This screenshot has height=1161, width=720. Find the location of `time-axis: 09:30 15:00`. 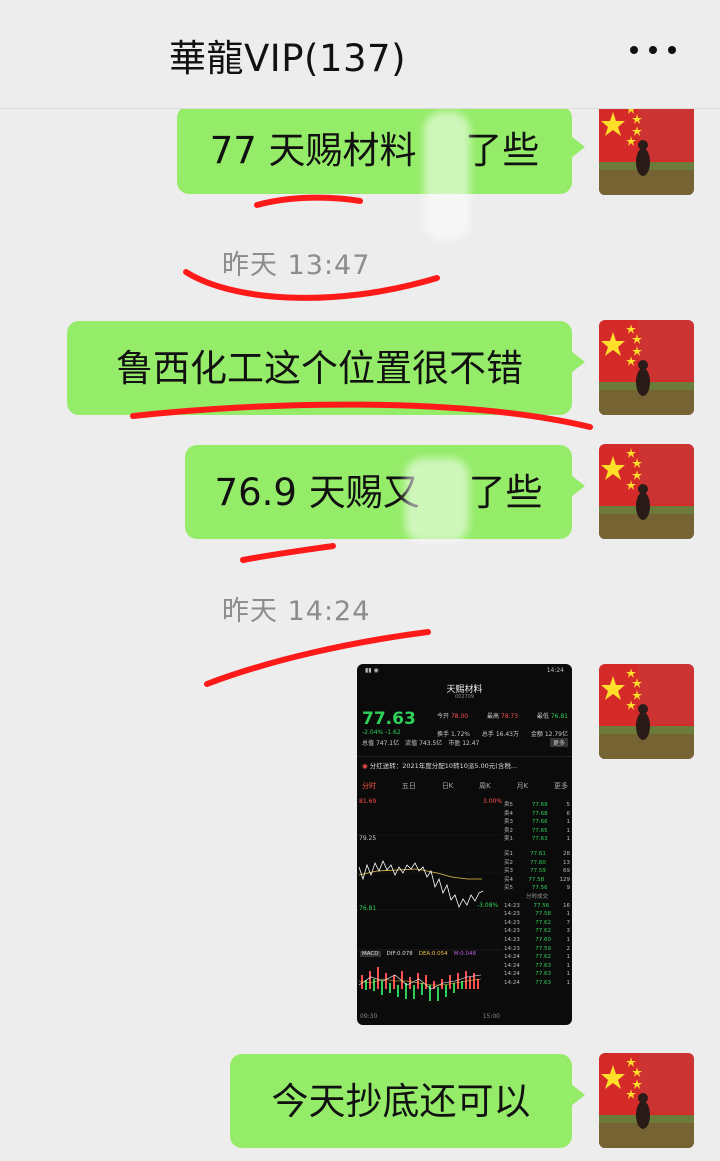

time-axis: 09:30 15:00 is located at coordinates (430, 1016).